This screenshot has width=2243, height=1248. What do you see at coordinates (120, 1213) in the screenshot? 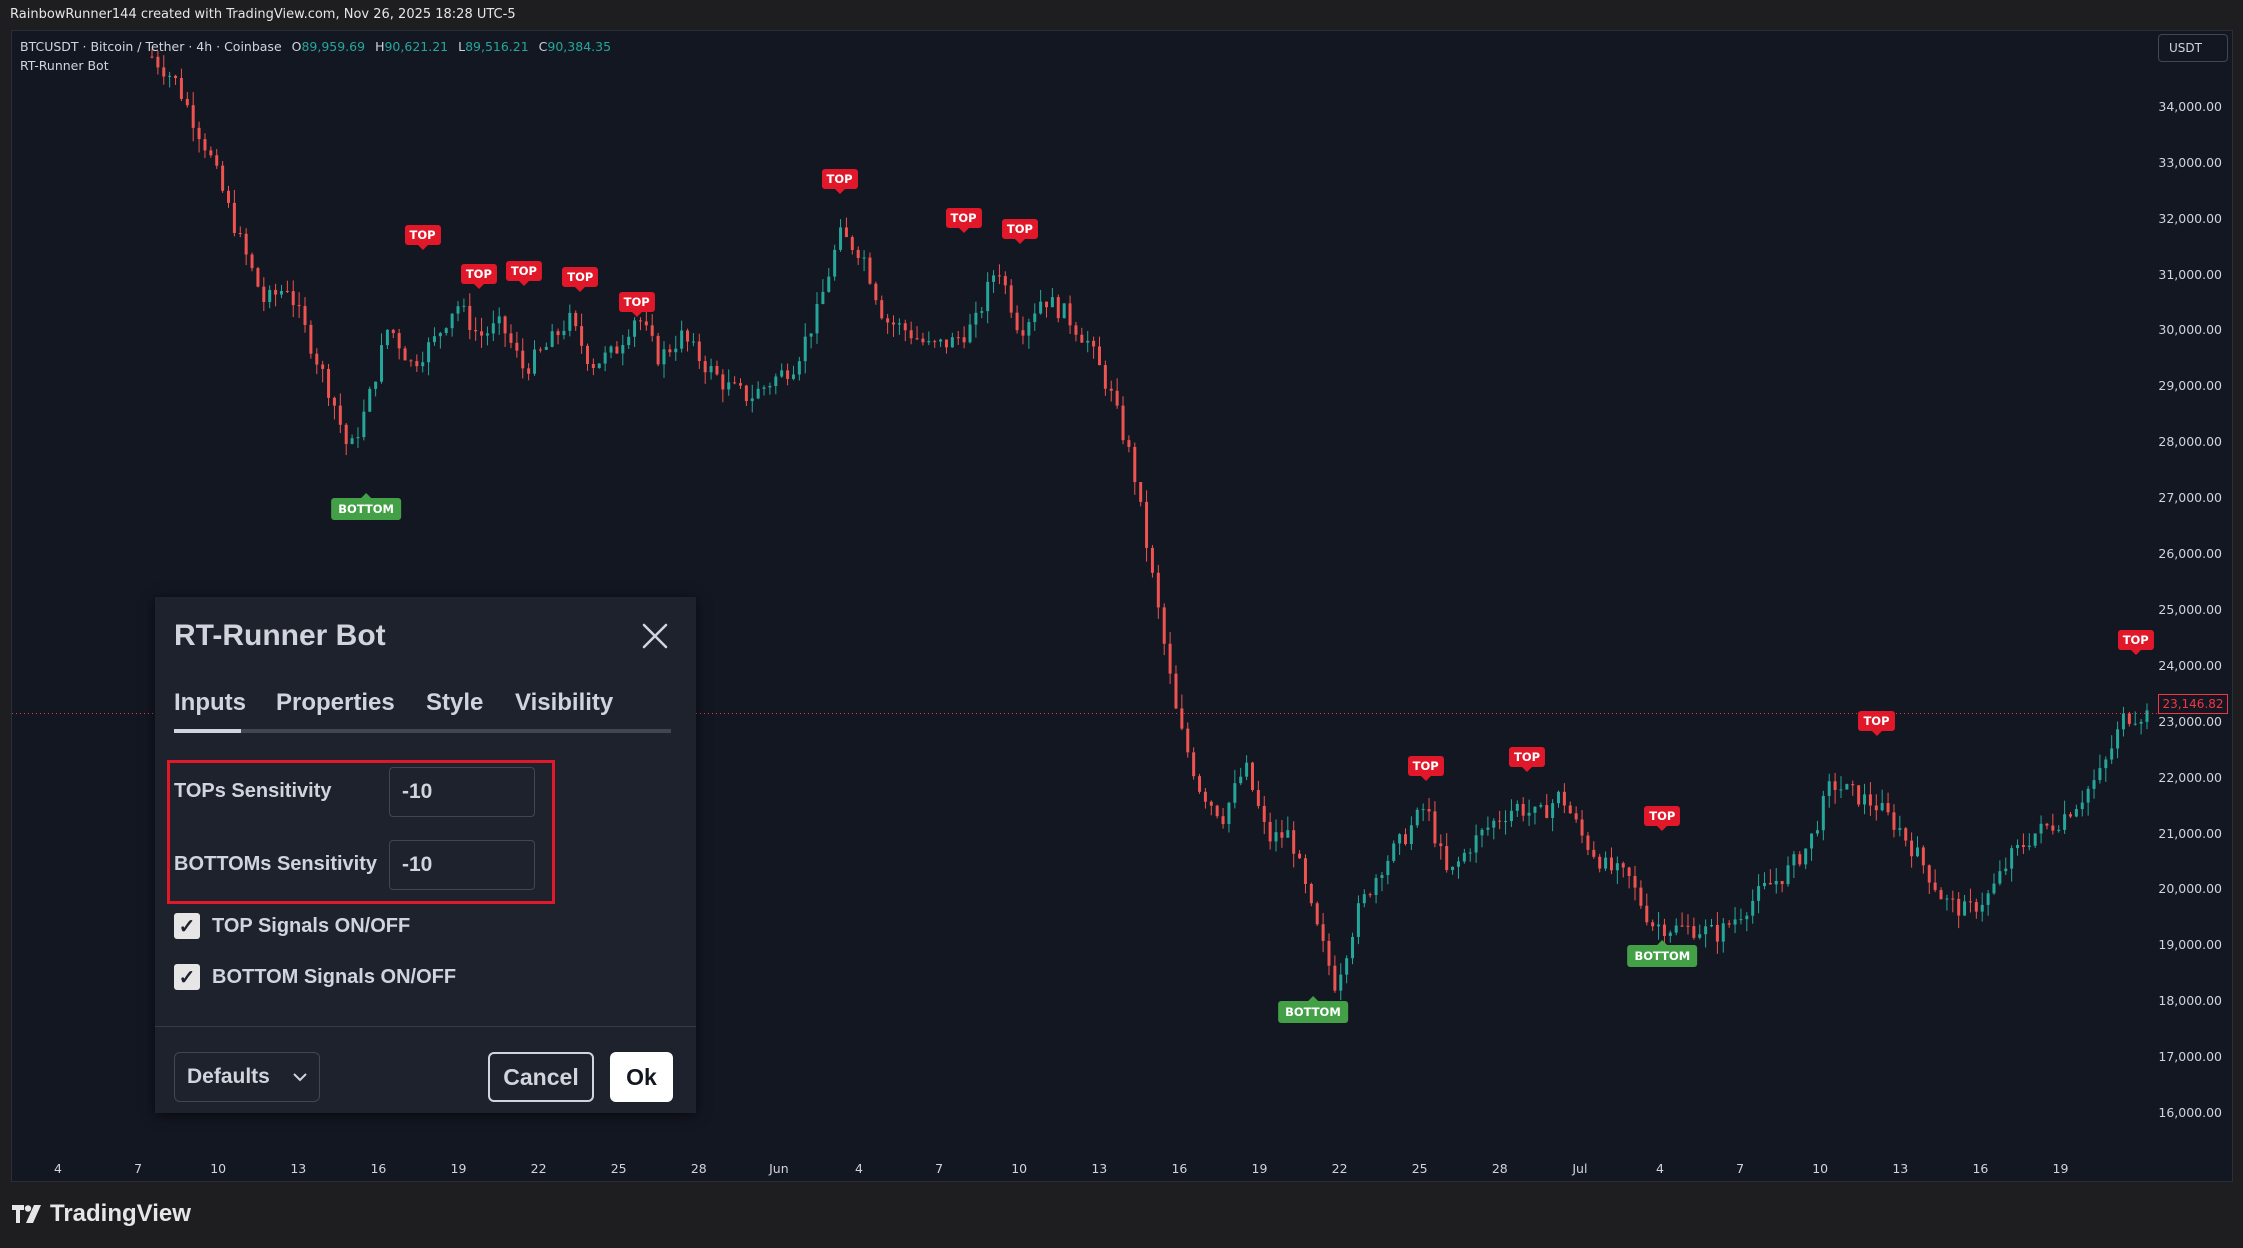
I see `brand-name: TradingView` at bounding box center [120, 1213].